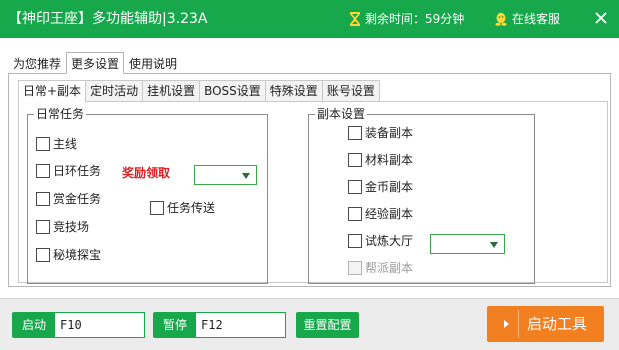 The width and height of the screenshot is (619, 350). I want to click on main-tab-strip: 为您推荐 更多设置 使用说明, so click(95, 63).